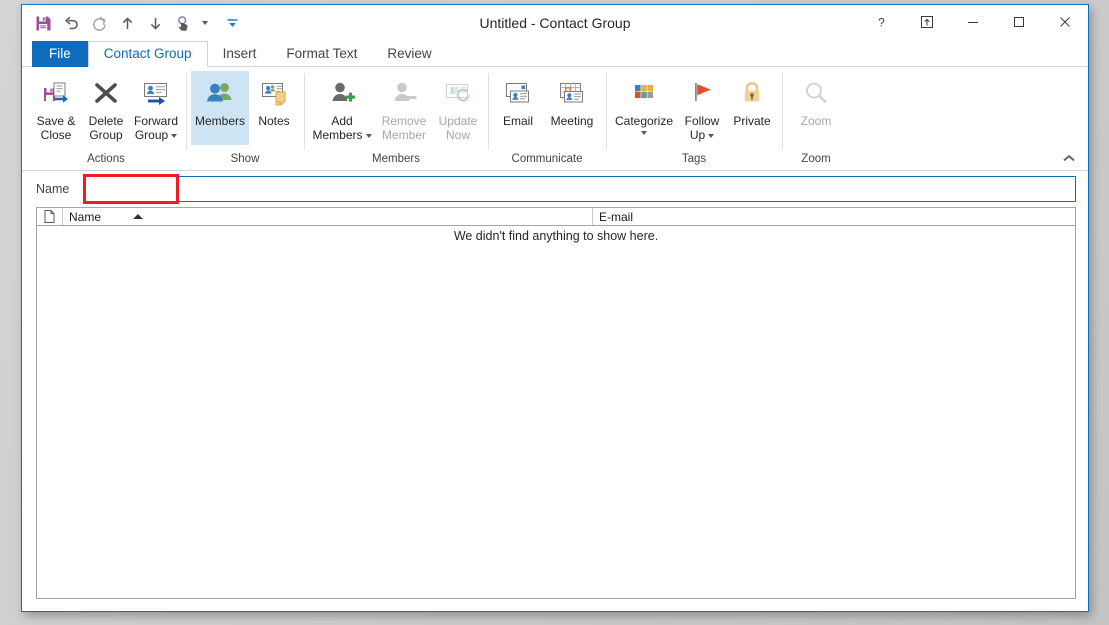 The image size is (1109, 625). I want to click on notes-button: Notes, so click(274, 108).